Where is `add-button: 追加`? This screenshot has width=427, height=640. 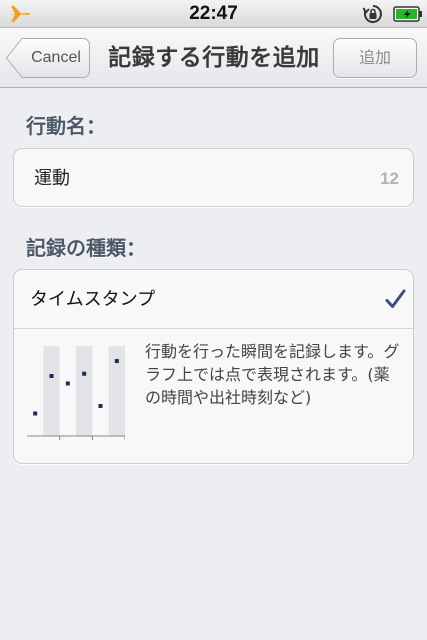
add-button: 追加 is located at coordinates (375, 58).